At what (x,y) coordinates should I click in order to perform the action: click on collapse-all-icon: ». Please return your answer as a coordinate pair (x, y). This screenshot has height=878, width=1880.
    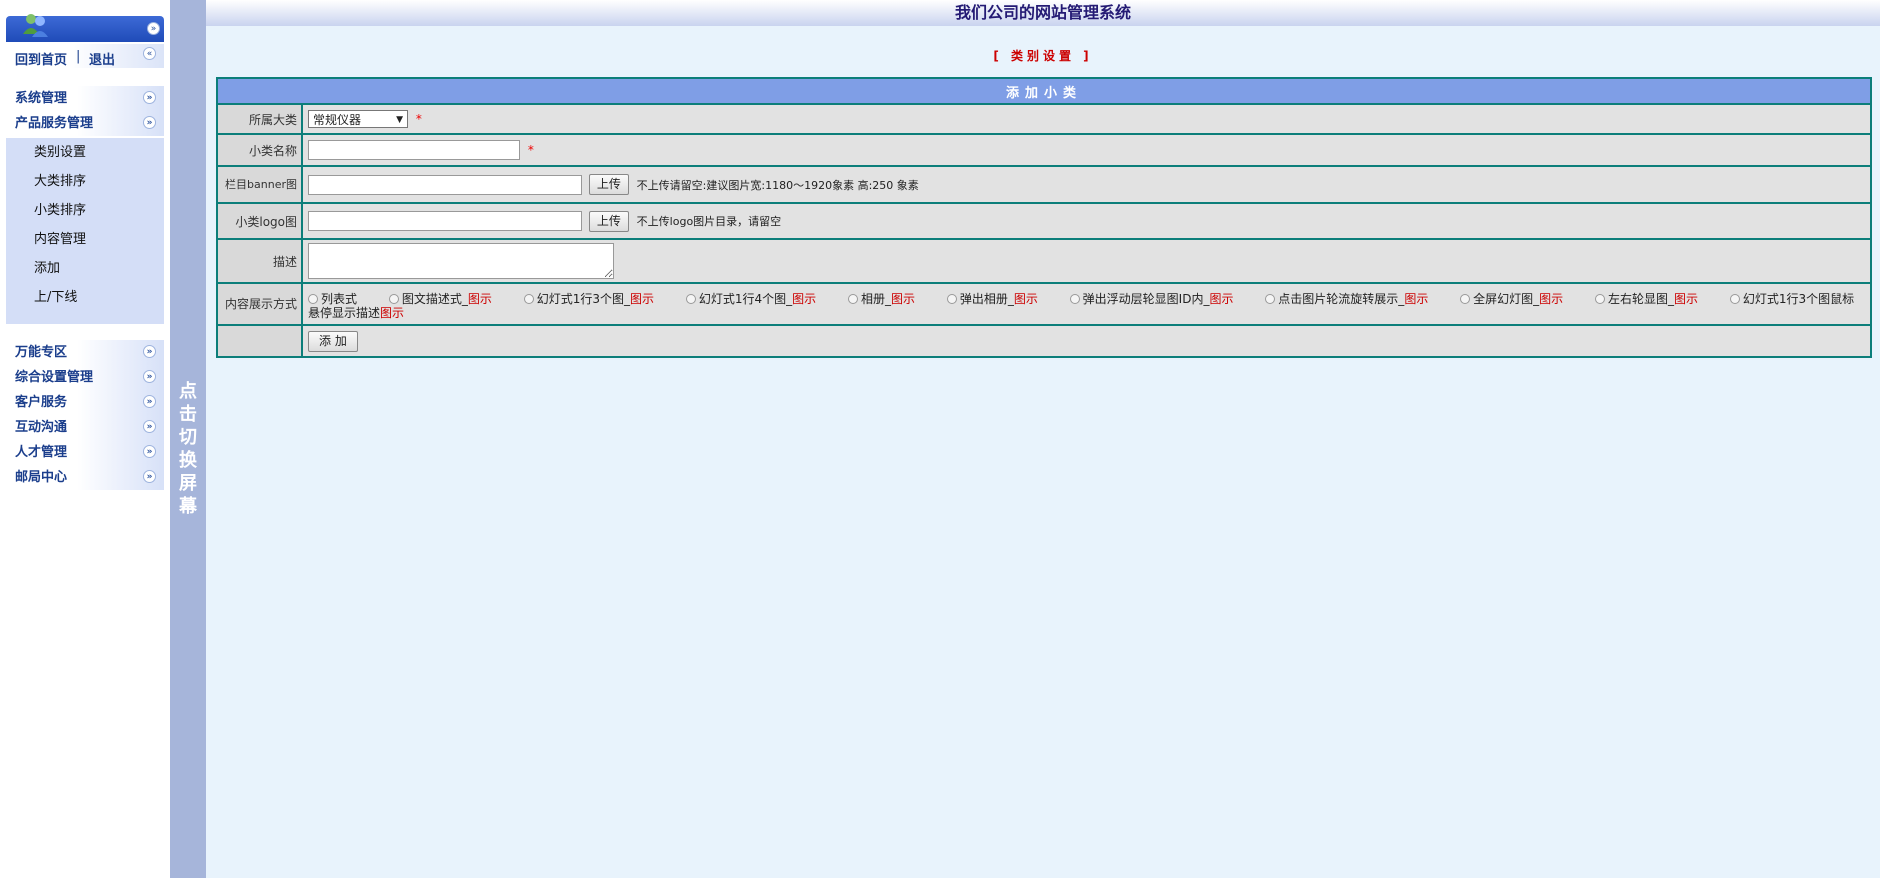
    Looking at the image, I should click on (153, 28).